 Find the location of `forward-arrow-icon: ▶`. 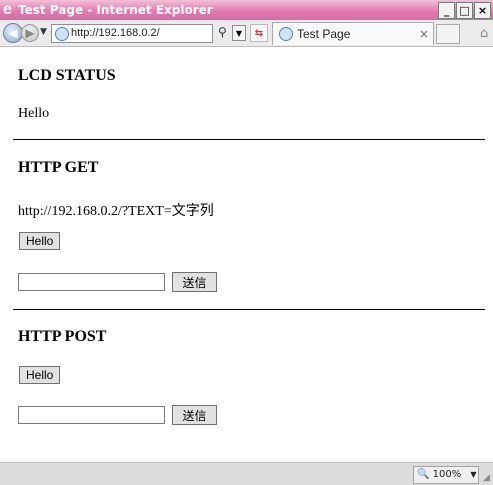

forward-arrow-icon: ▶ is located at coordinates (30, 33).